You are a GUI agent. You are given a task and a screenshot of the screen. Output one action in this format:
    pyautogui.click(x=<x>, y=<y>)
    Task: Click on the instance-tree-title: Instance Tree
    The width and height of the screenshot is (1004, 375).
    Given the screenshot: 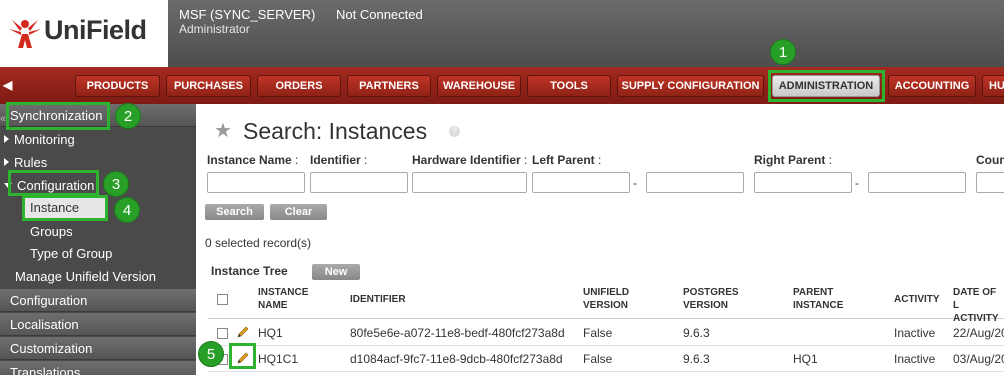 What is the action you would take?
    pyautogui.click(x=249, y=271)
    